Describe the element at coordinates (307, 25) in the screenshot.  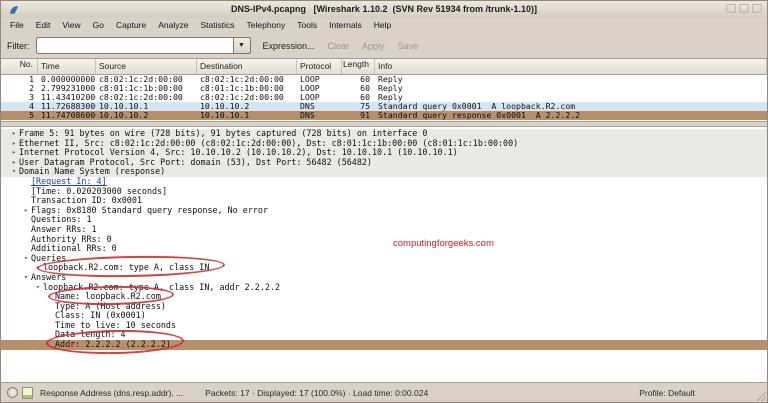
I see `menu-item-tools: Tools` at that location.